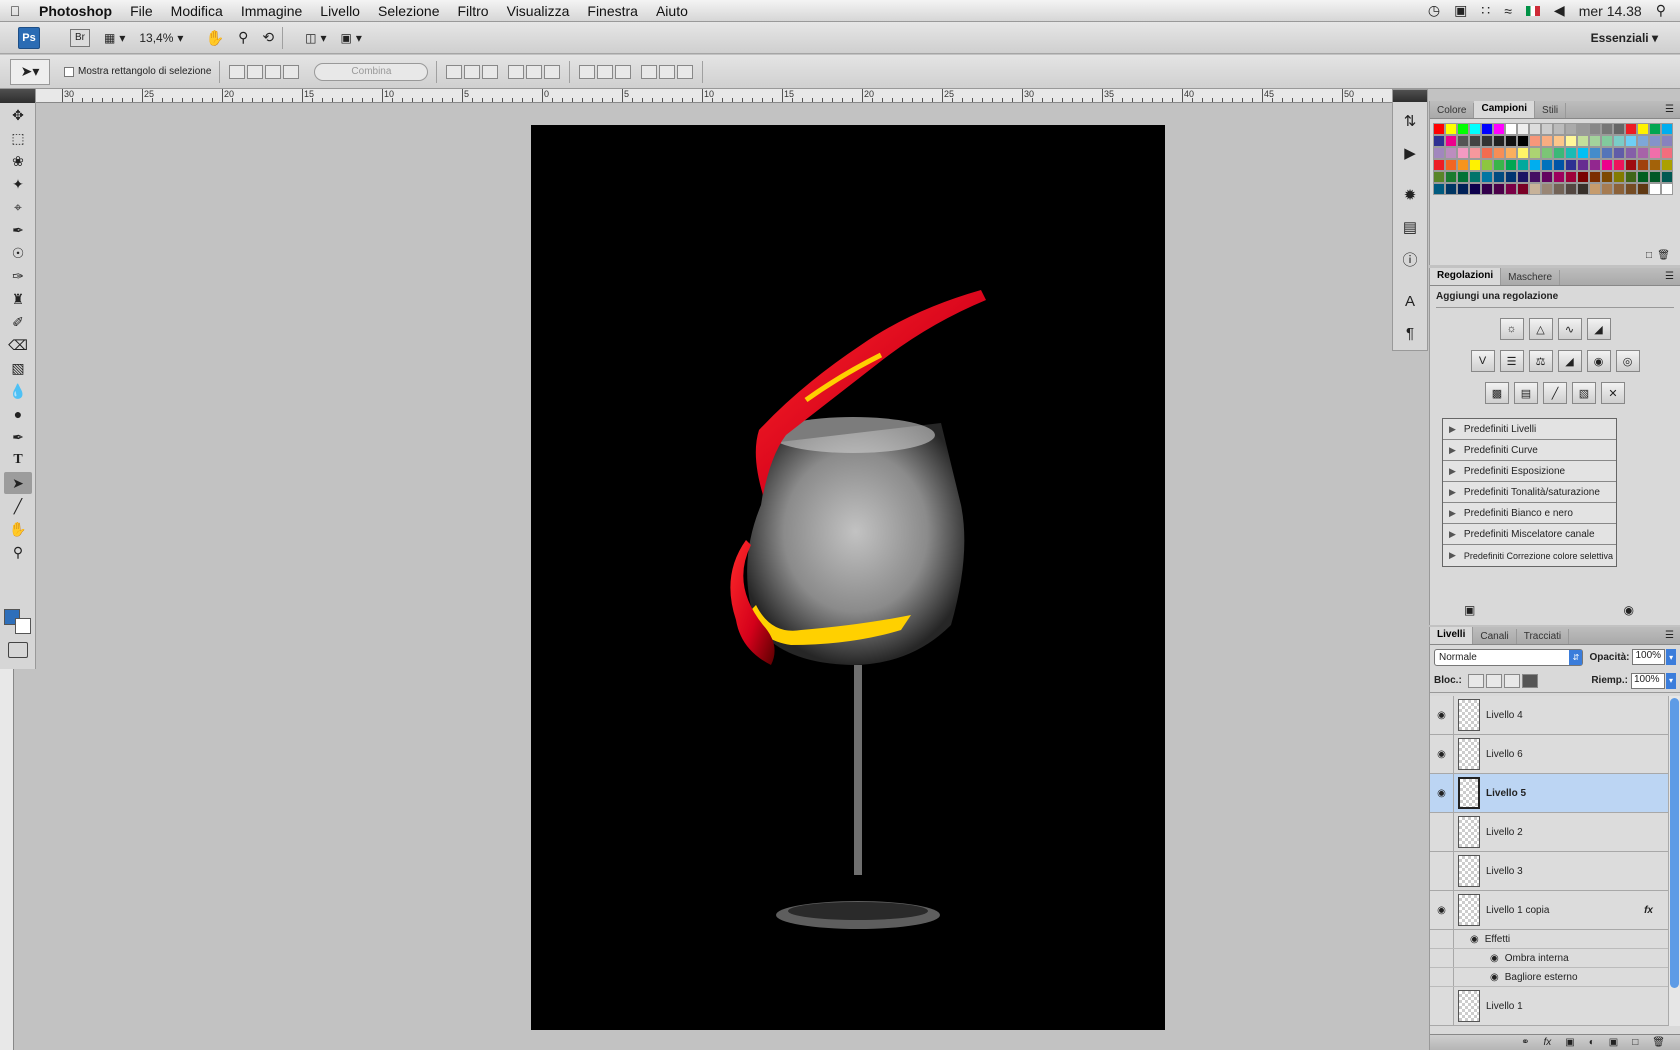 This screenshot has width=1680, height=1050. Describe the element at coordinates (1549, 958) in the screenshot. I see `effect-row: ◉ Ombra interna` at that location.